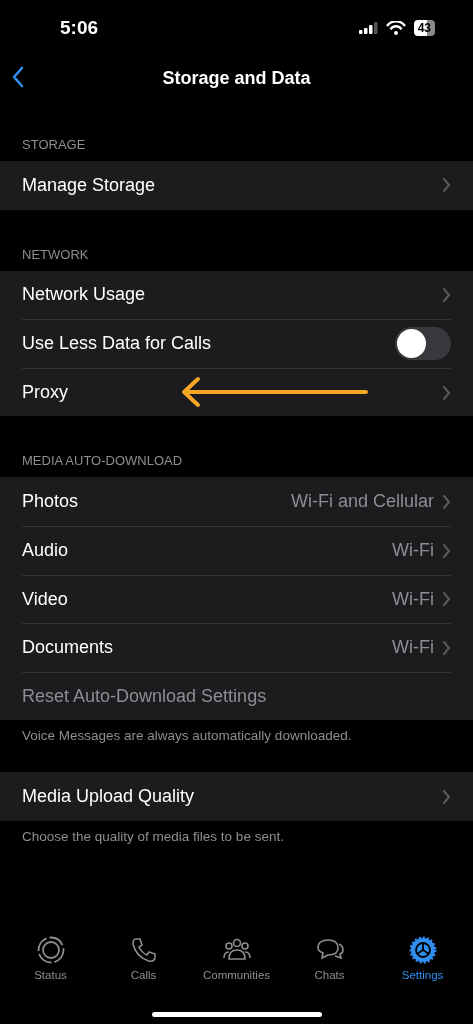 Image resolution: width=473 pixels, height=1024 pixels. I want to click on status-time: 5:06, so click(79, 27).